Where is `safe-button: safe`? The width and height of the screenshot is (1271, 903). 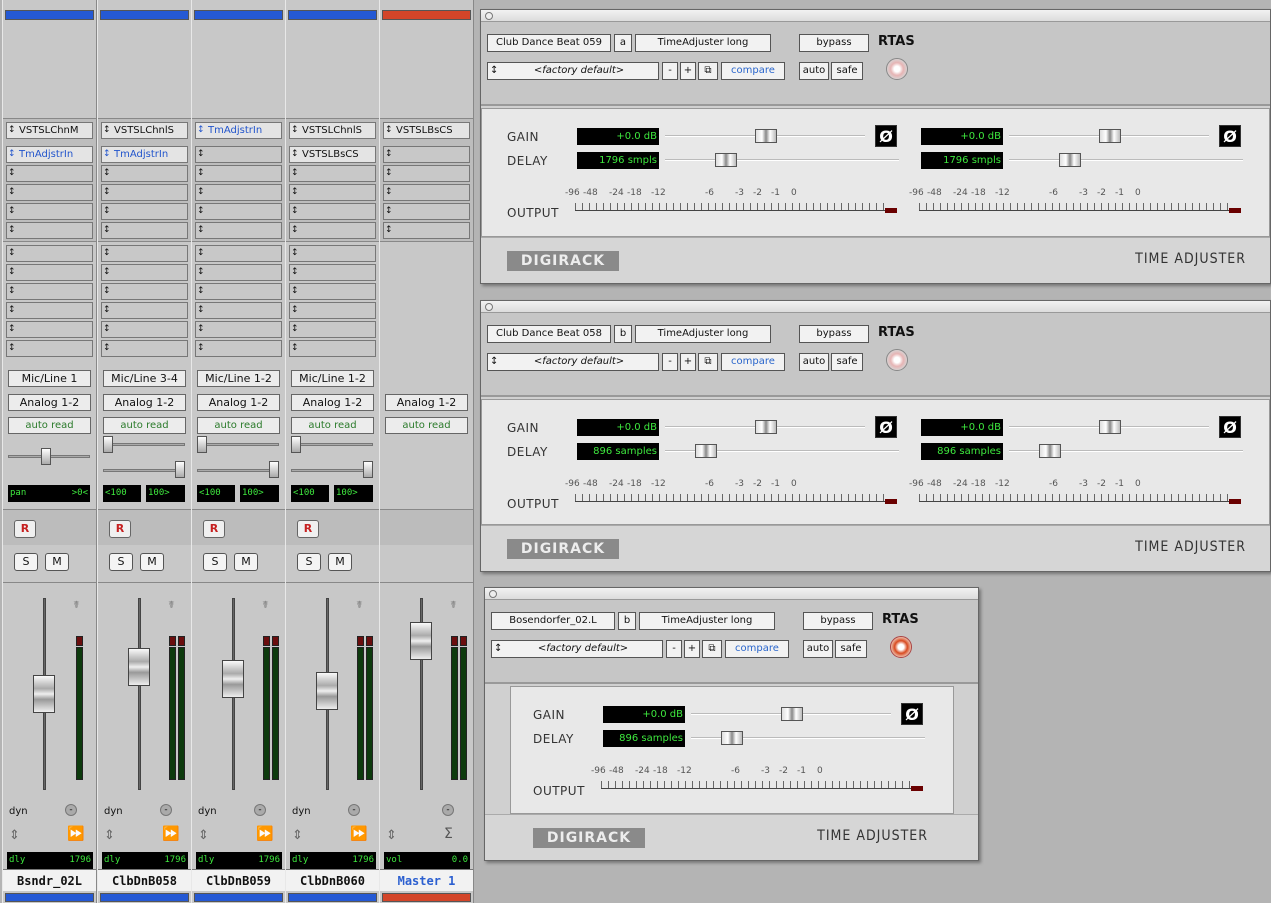 safe-button: safe is located at coordinates (847, 71).